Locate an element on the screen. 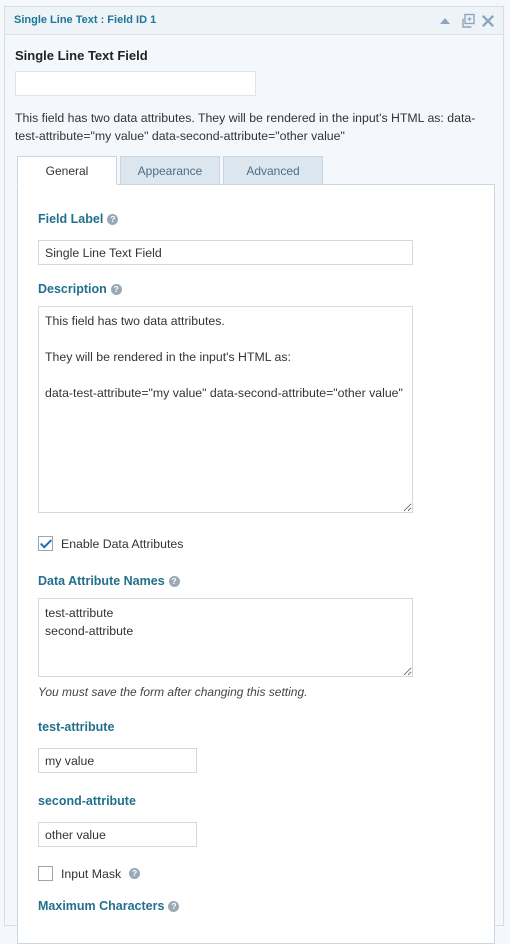  header-actions is located at coordinates (467, 21).